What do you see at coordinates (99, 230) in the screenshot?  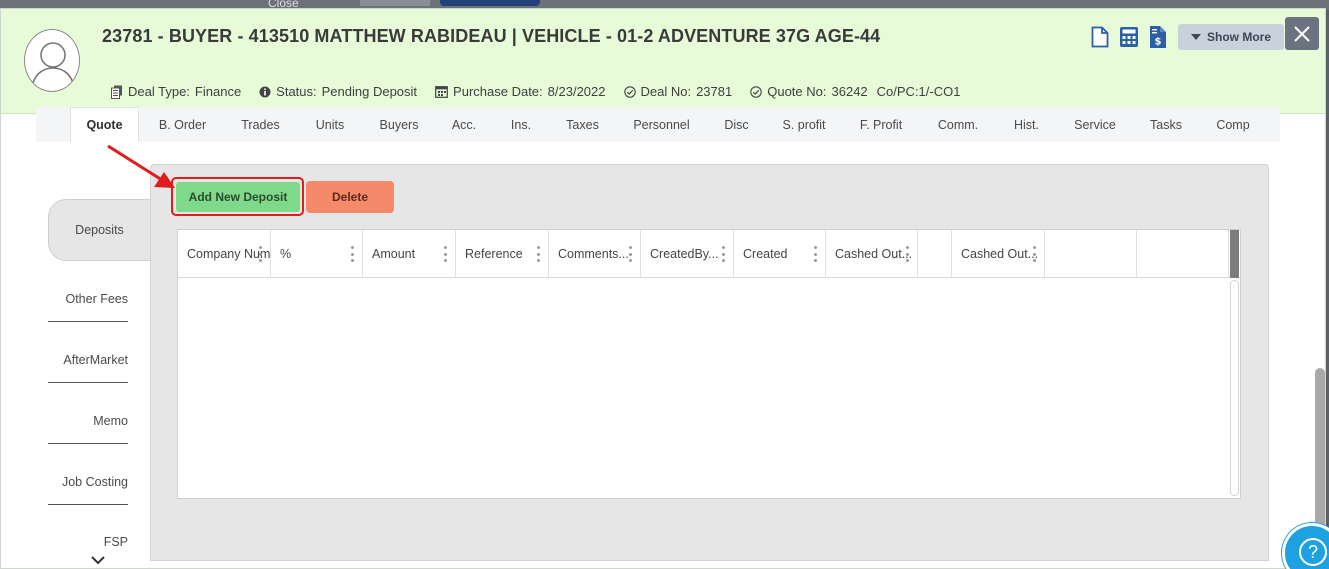 I see `side-menu-deposits: Deposits` at bounding box center [99, 230].